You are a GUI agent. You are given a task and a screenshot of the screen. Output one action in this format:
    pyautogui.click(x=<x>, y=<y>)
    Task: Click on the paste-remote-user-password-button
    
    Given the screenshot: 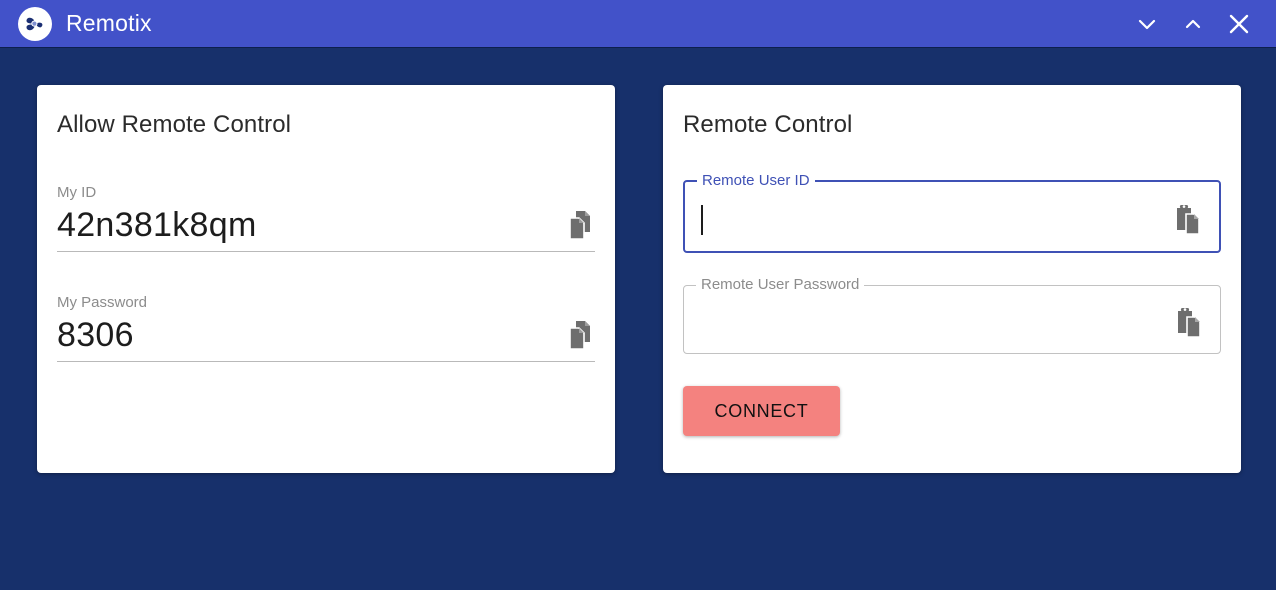 What is the action you would take?
    pyautogui.click(x=1190, y=323)
    